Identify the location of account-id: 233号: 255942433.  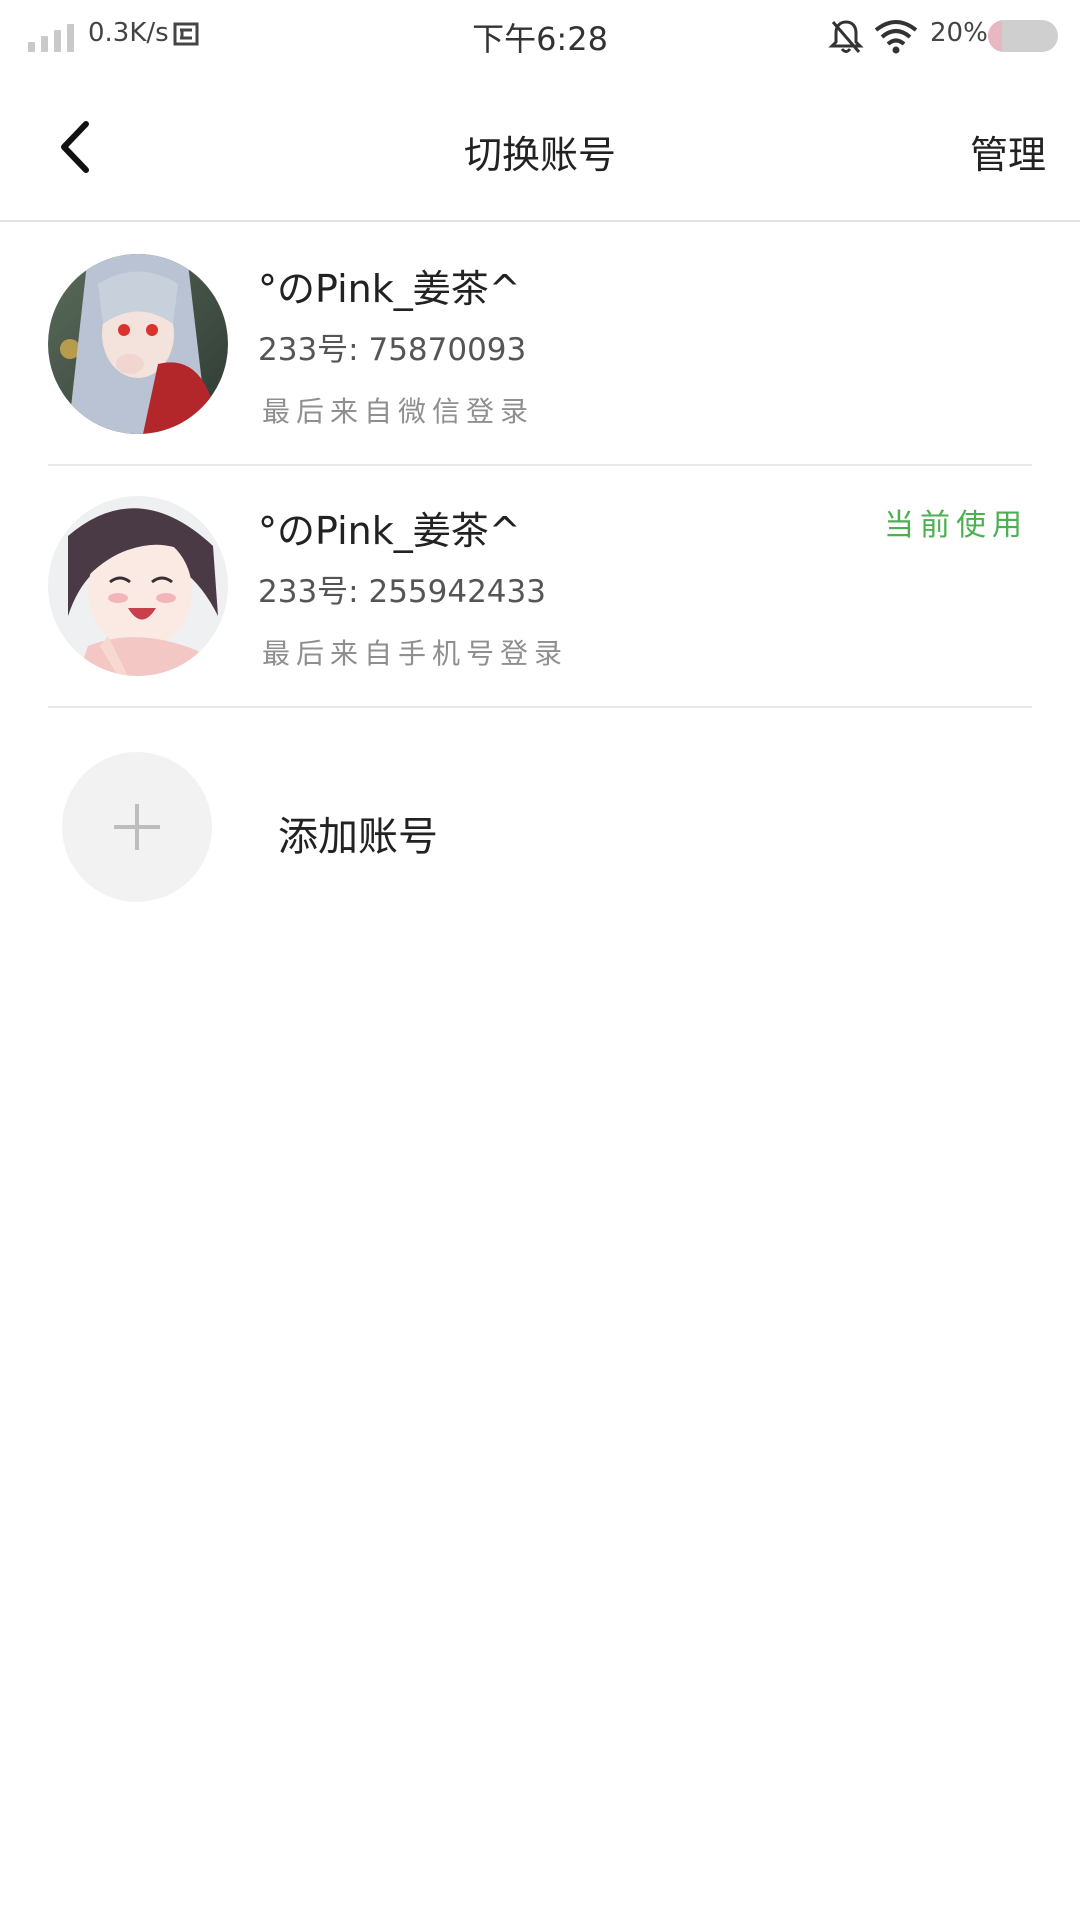
(402, 592).